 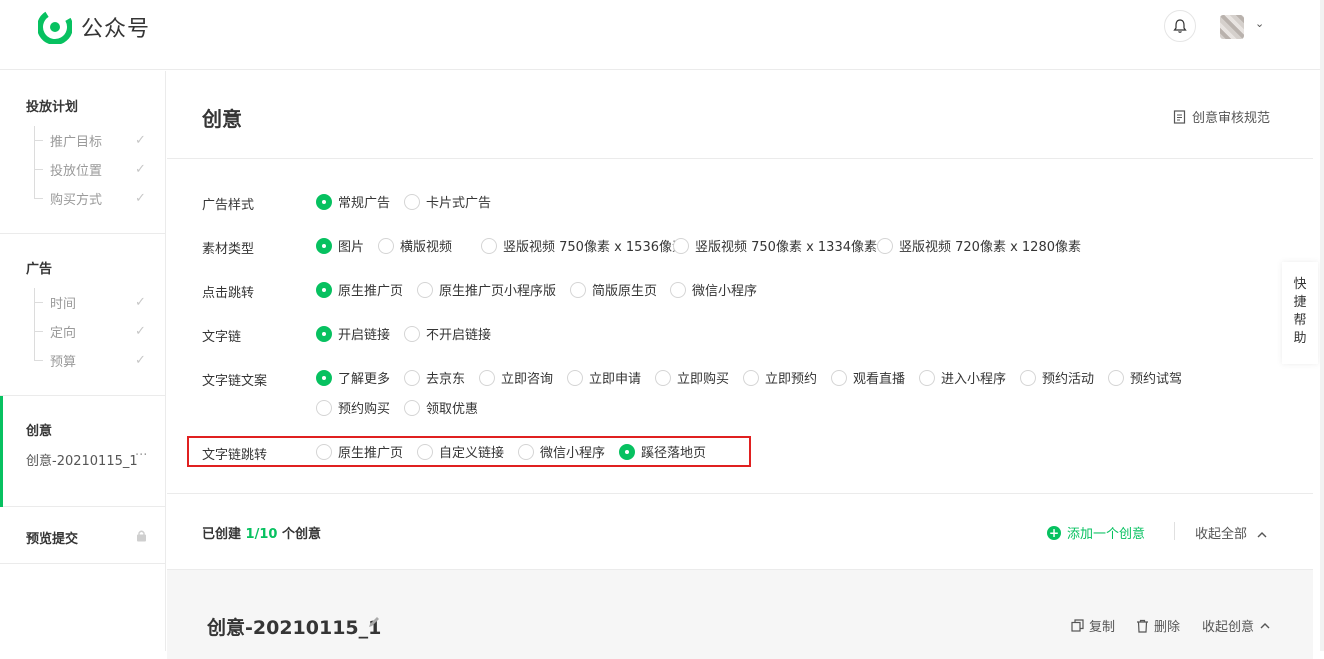 What do you see at coordinates (222, 119) in the screenshot?
I see `page-title: 创意` at bounding box center [222, 119].